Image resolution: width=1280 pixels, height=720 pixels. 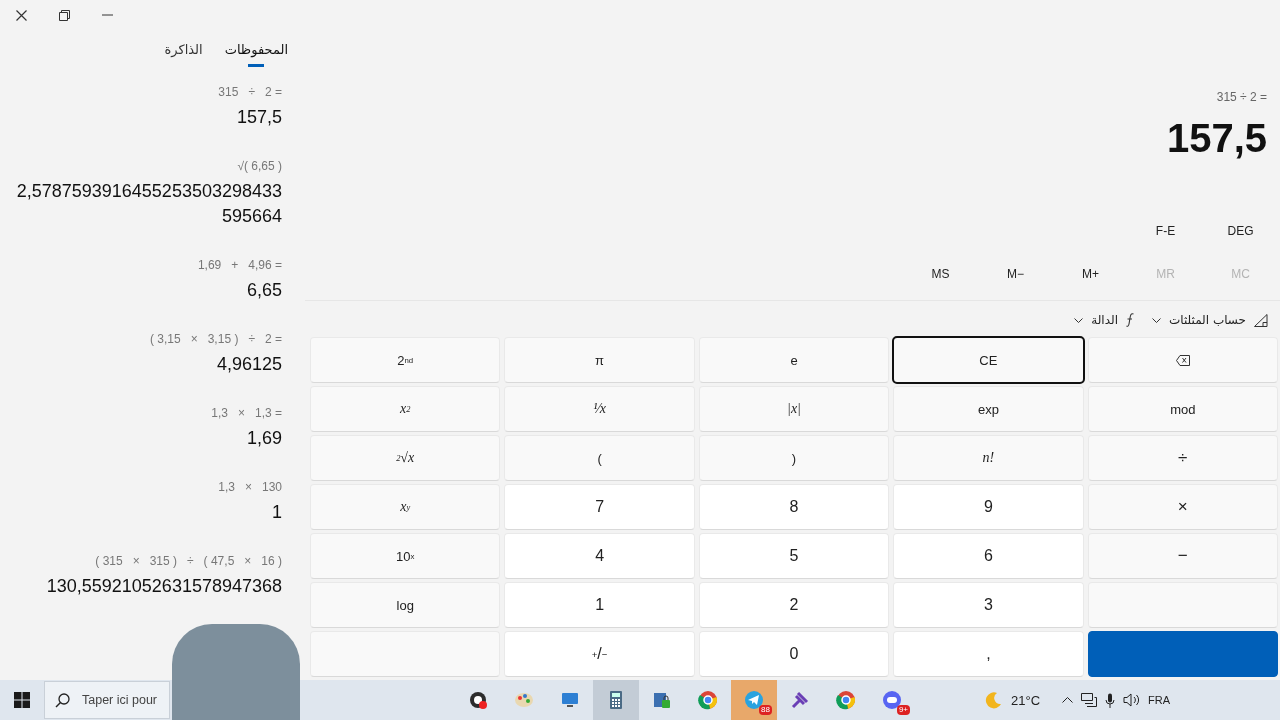 I want to click on history-result: 130,55921052631578947368, so click(x=164, y=586).